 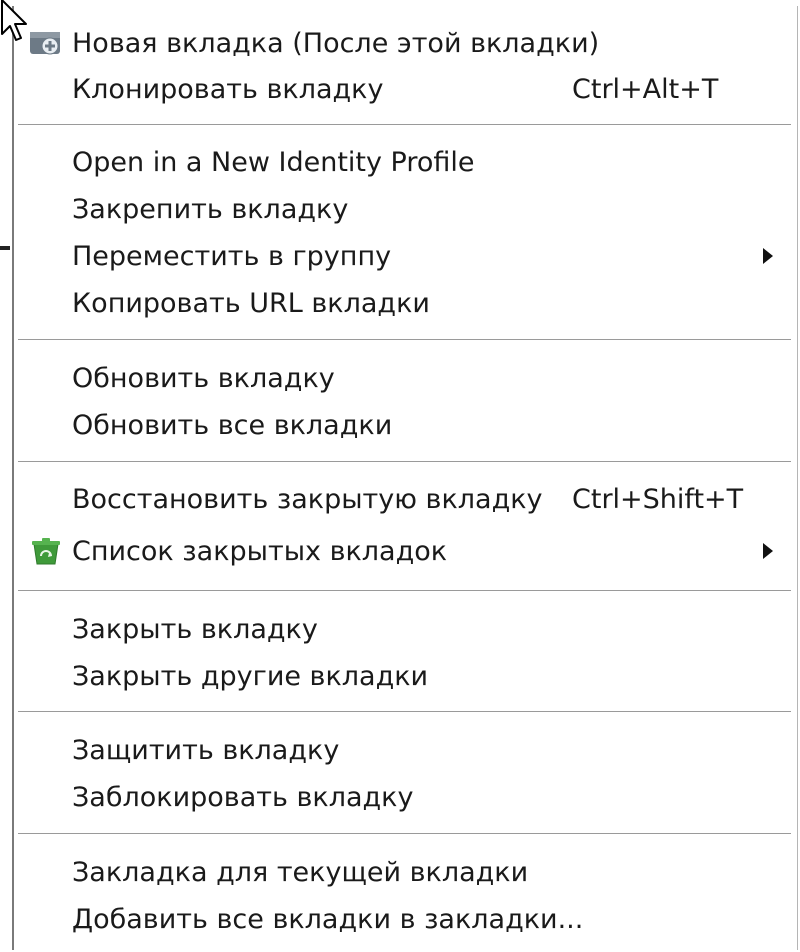 I want to click on menu-item-label: Клонировать вкладку, so click(x=228, y=89).